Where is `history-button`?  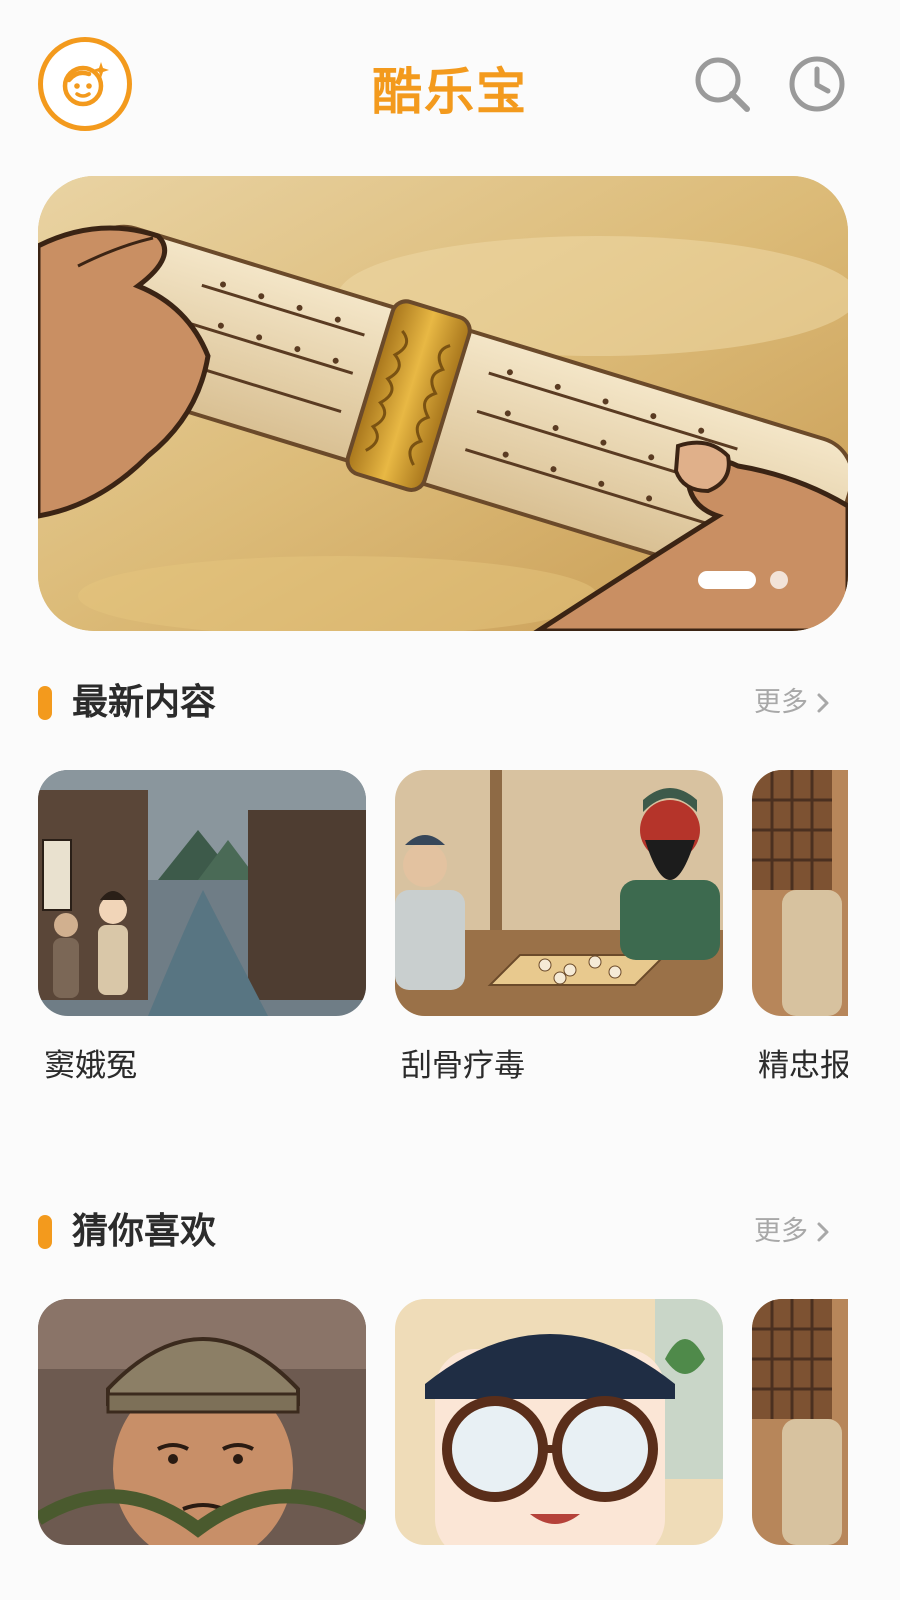
history-button is located at coordinates (817, 84).